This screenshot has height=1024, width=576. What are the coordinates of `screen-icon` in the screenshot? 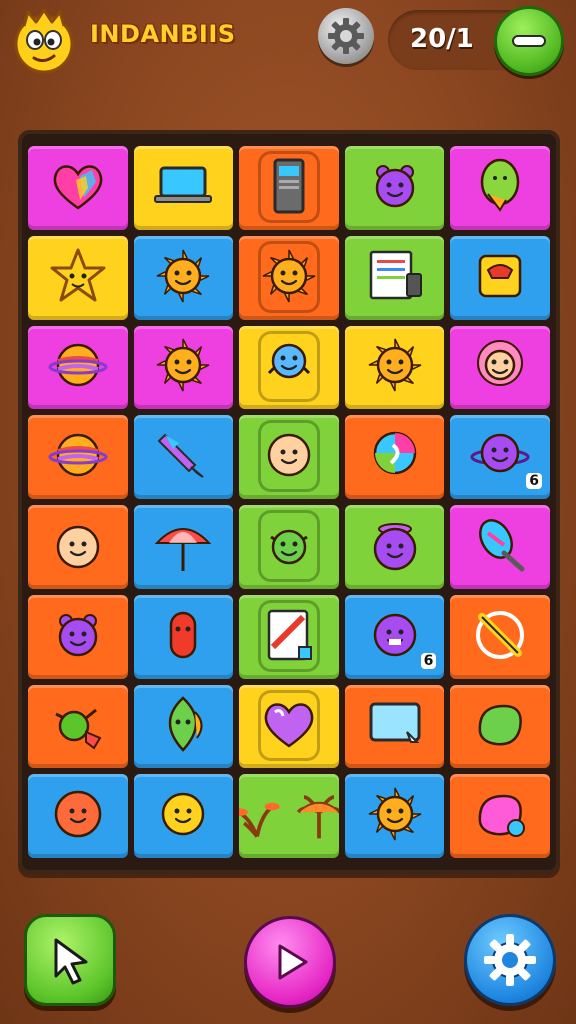 It's located at (395, 726).